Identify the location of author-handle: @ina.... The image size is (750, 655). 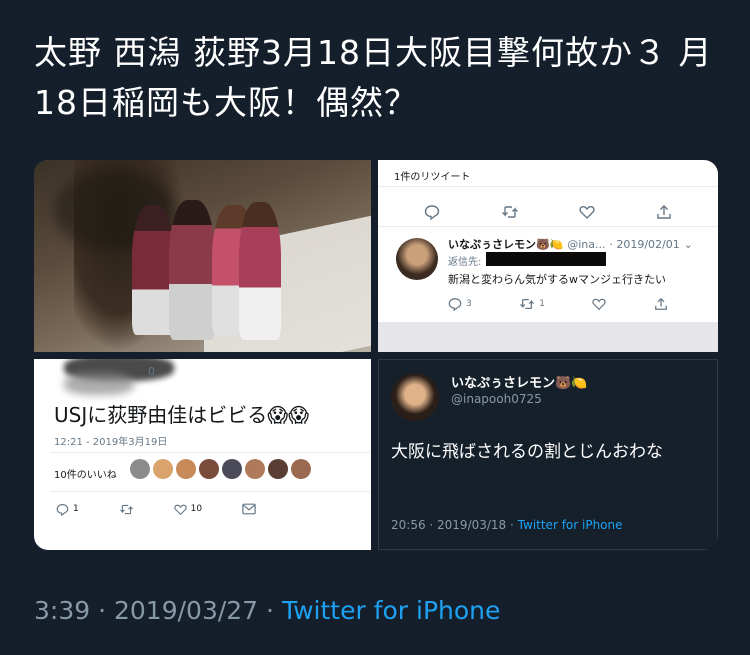
(586, 244).